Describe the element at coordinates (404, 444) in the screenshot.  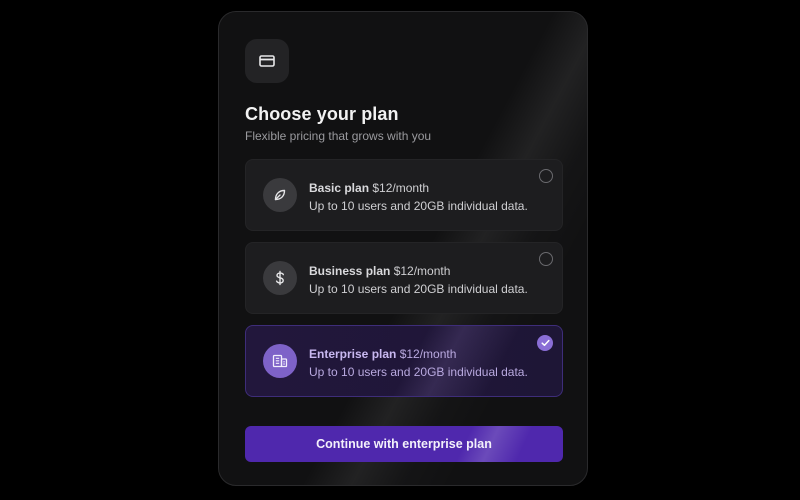
I see `continue-button: Continue with enterprise plan` at that location.